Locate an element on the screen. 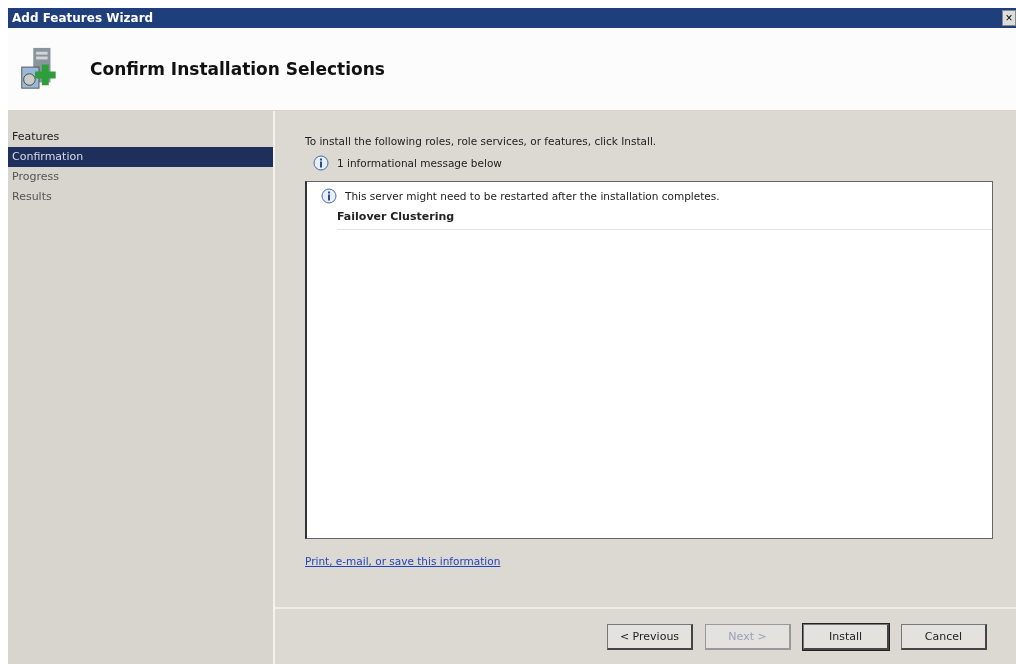 This screenshot has width=1016, height=664. page-title: Confirm Installation Selections is located at coordinates (237, 69).